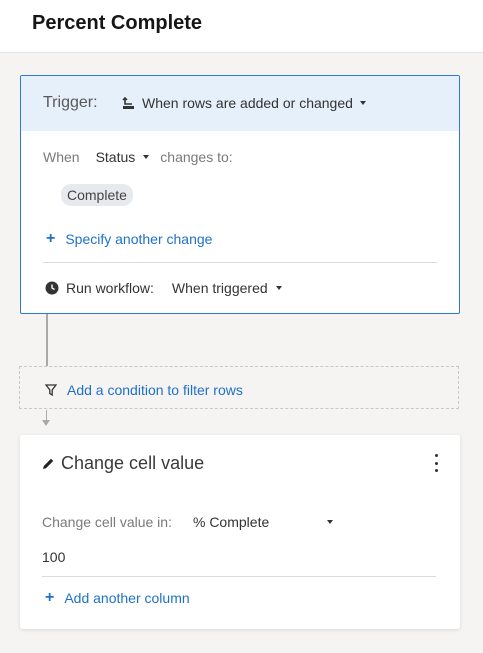 The width and height of the screenshot is (483, 653). Describe the element at coordinates (61, 157) in the screenshot. I see `when-label: When` at that location.